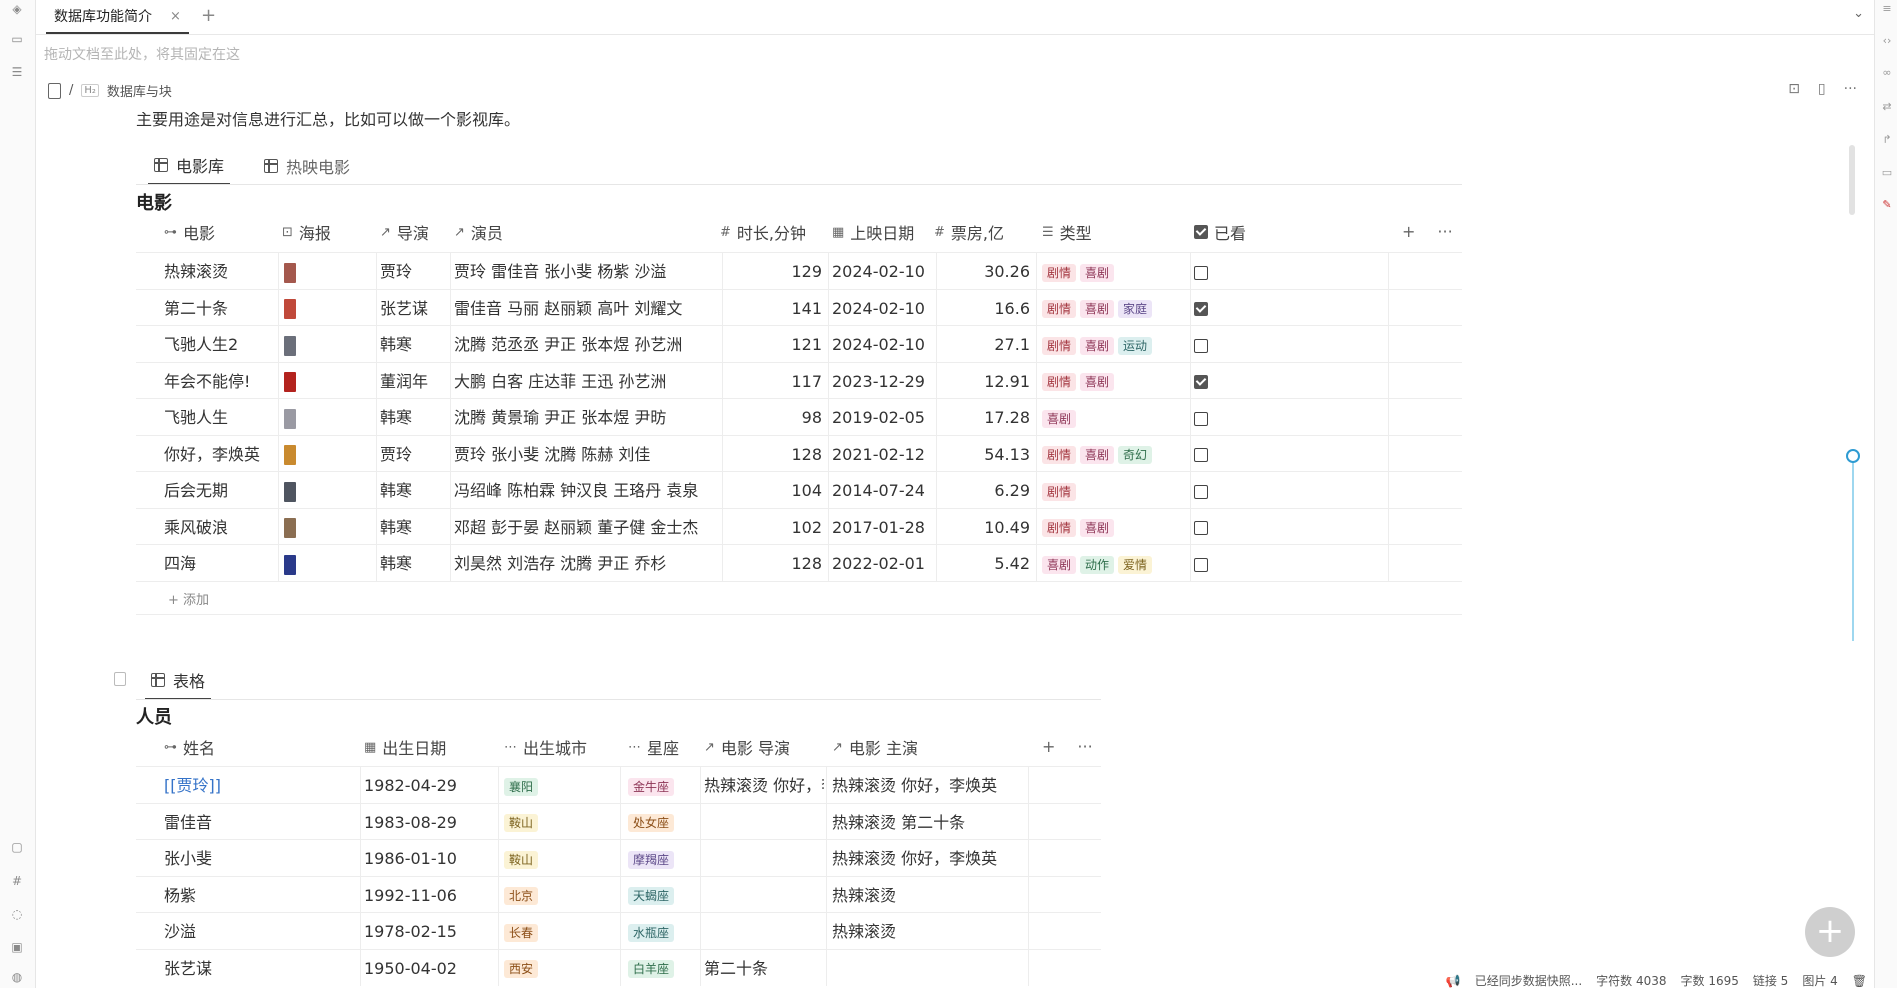 The width and height of the screenshot is (1897, 989). I want to click on cell-name: 张小斐, so click(259, 859).